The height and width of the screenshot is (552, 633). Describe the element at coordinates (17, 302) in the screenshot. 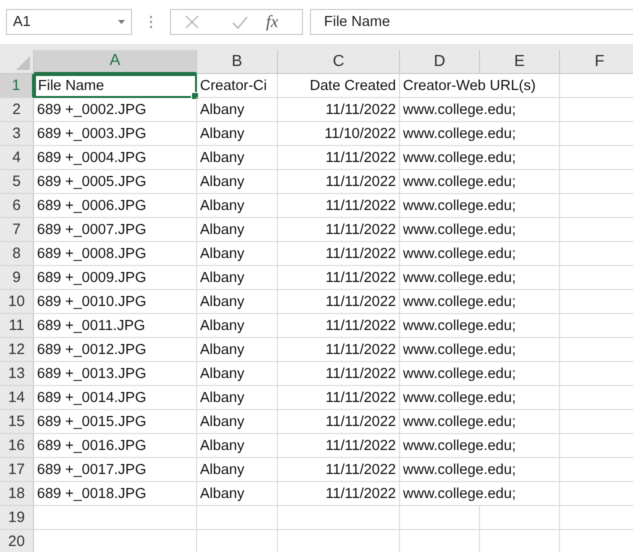

I see `row-header: 10` at that location.